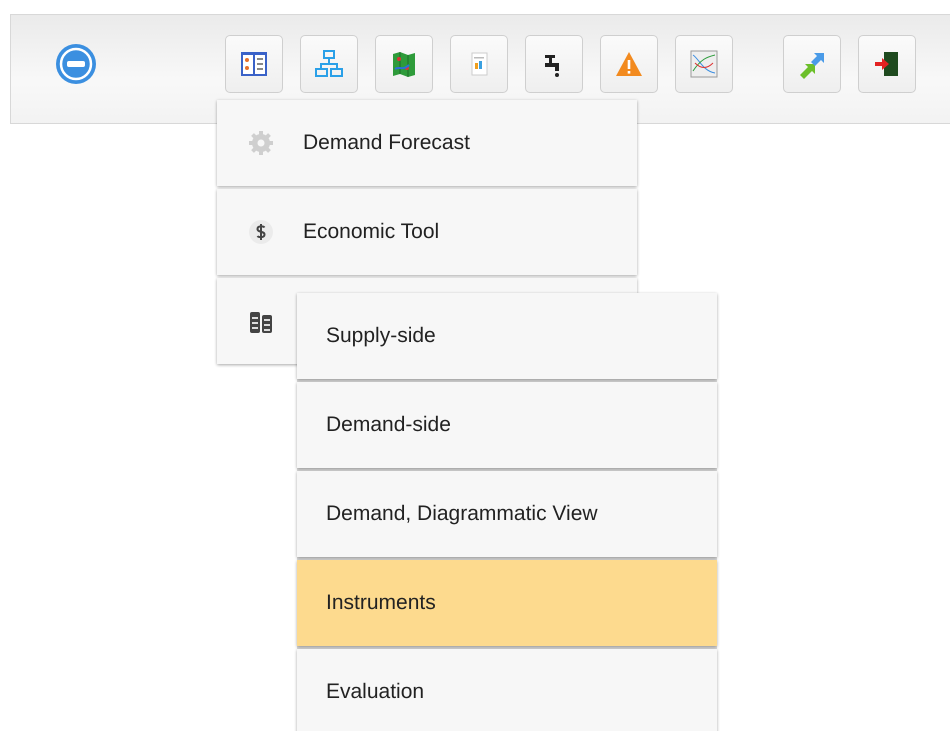 Image resolution: width=950 pixels, height=731 pixels. I want to click on hierarchy-icon, so click(329, 64).